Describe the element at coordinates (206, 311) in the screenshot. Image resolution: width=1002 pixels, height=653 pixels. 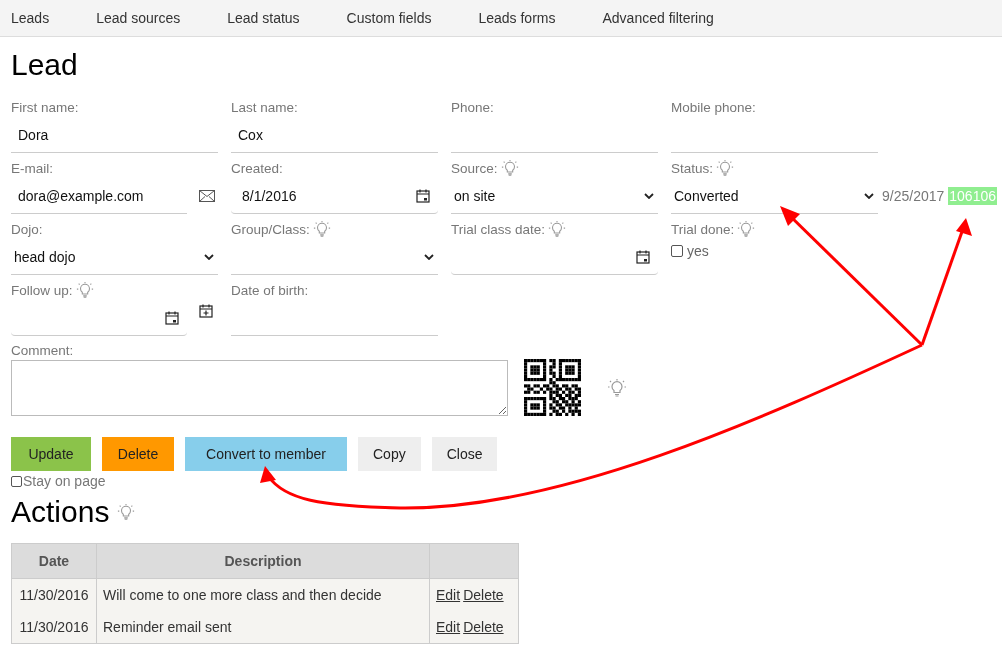
I see `add-calendar-icon` at that location.